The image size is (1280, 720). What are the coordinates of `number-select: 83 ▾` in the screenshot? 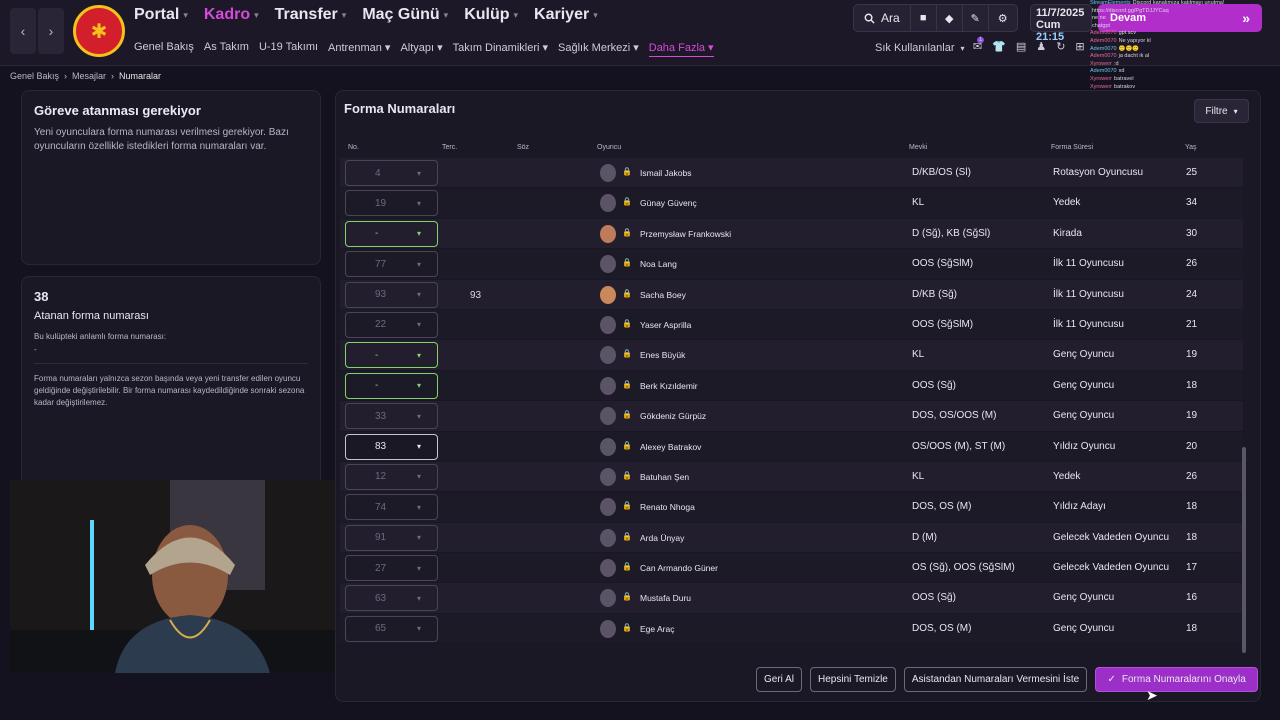 It's located at (391, 446).